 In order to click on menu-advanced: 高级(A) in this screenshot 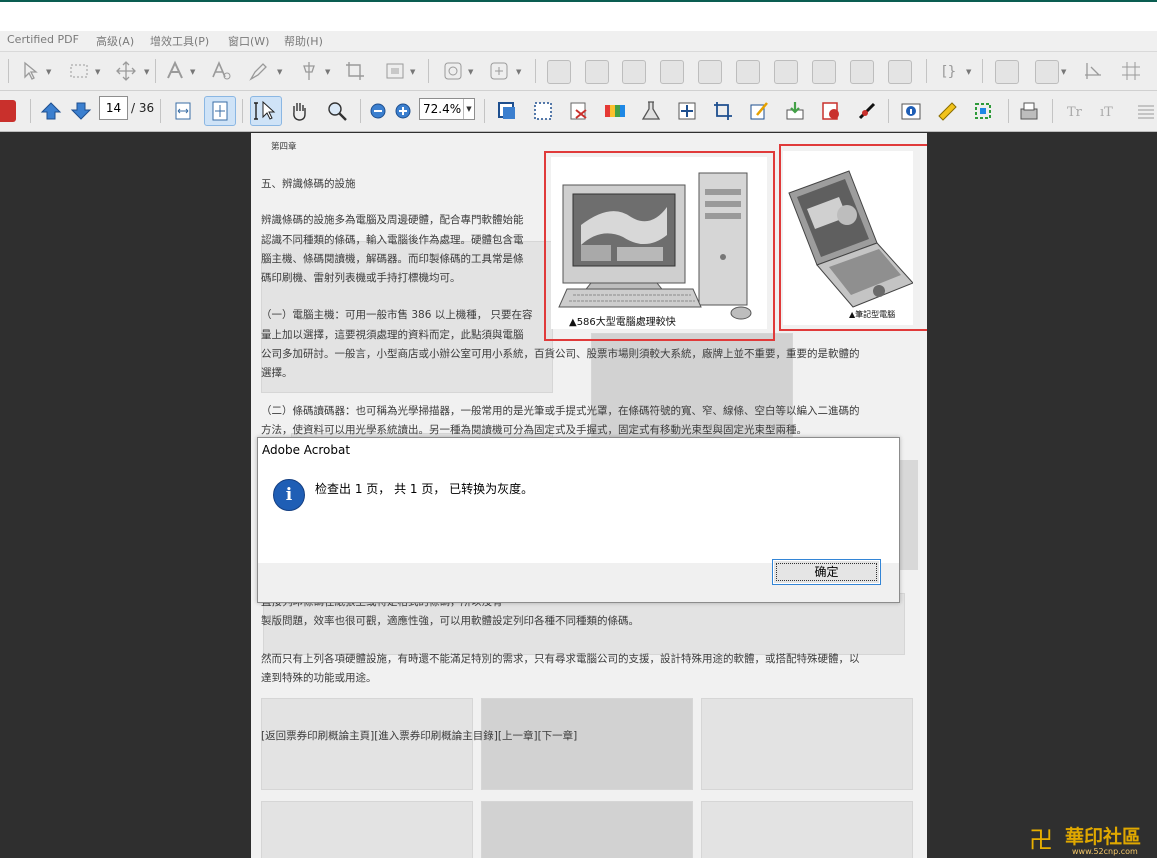, I will do `click(115, 41)`.